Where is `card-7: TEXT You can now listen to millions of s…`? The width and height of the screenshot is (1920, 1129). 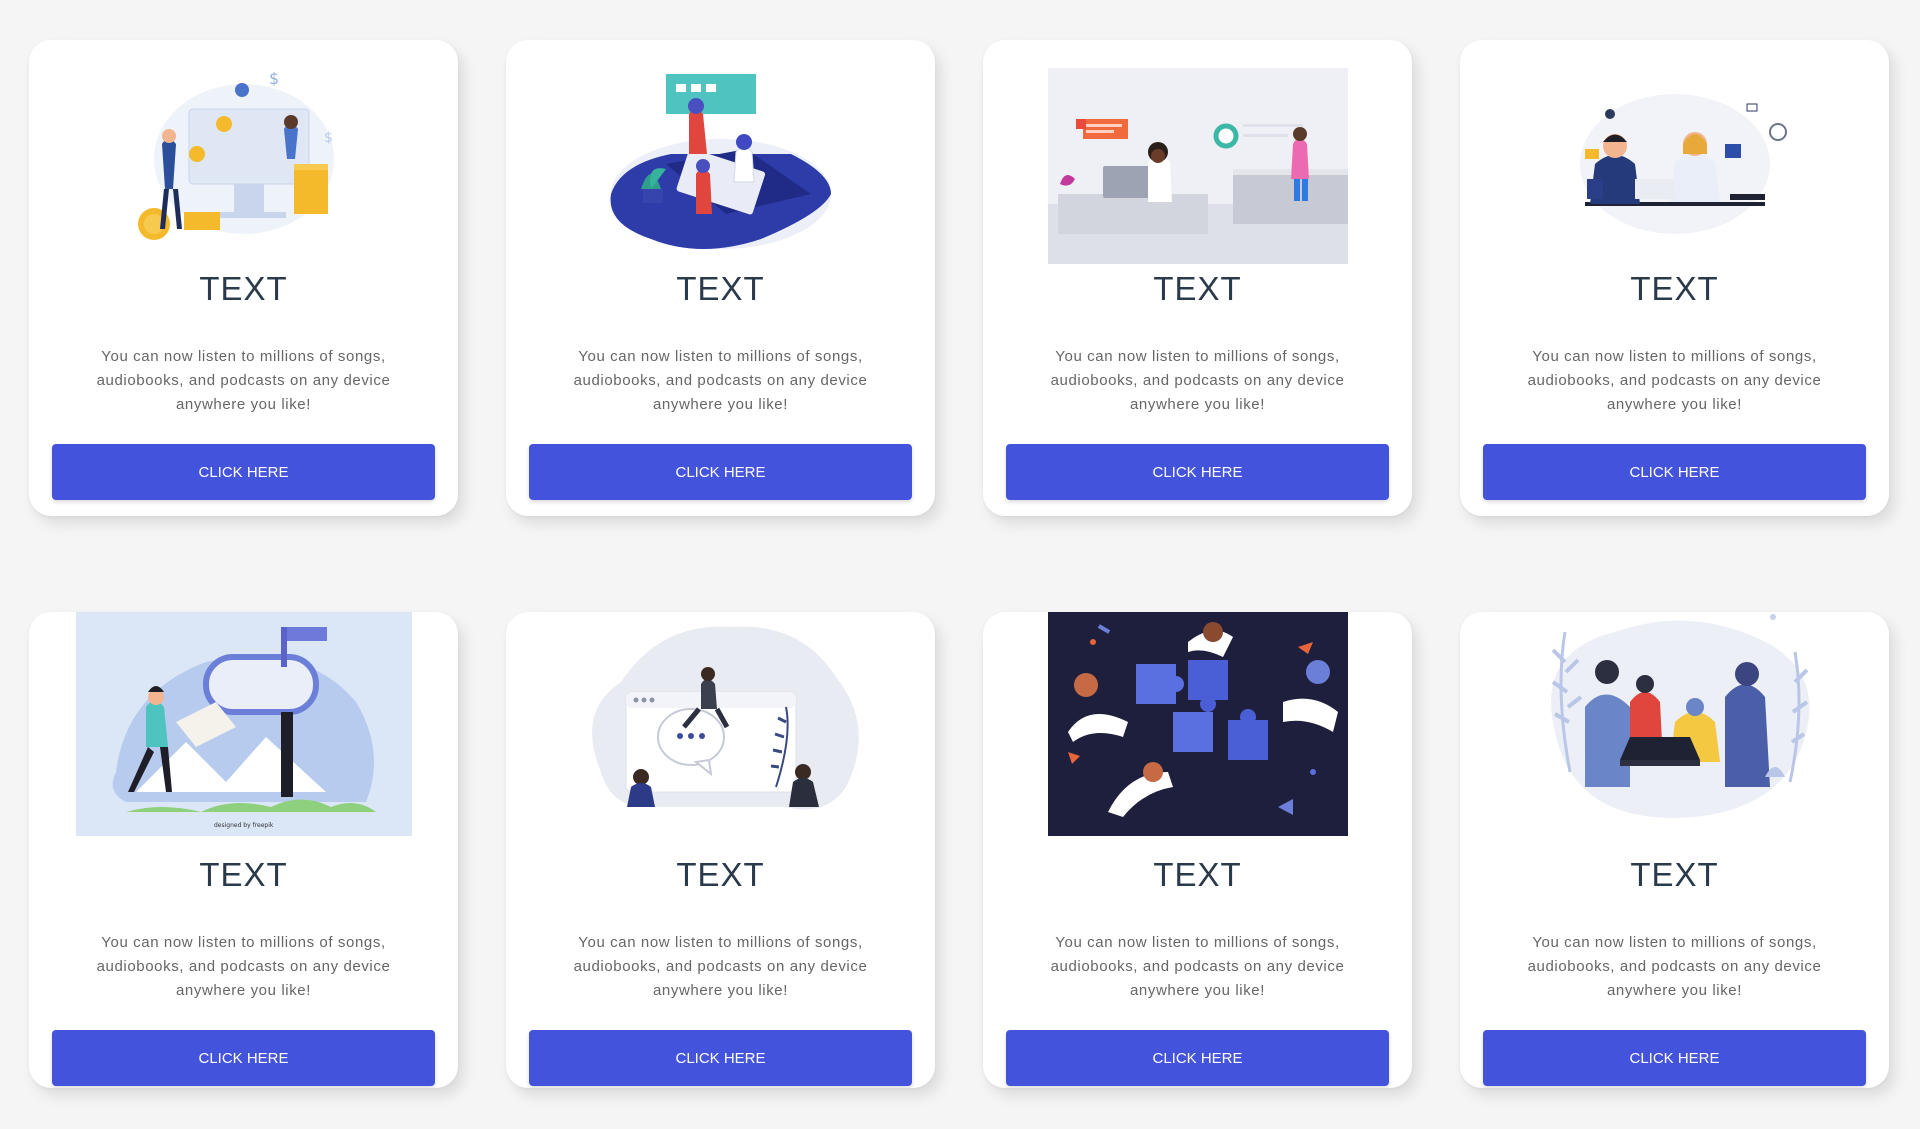
card-7: TEXT You can now listen to millions of s… is located at coordinates (1197, 850).